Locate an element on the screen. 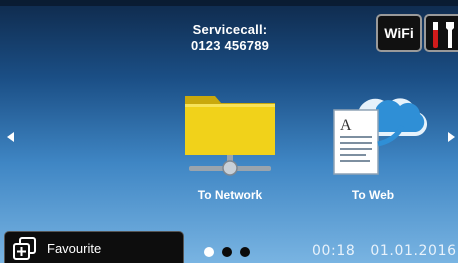 The width and height of the screenshot is (458, 263). page-indicator is located at coordinates (227, 252).